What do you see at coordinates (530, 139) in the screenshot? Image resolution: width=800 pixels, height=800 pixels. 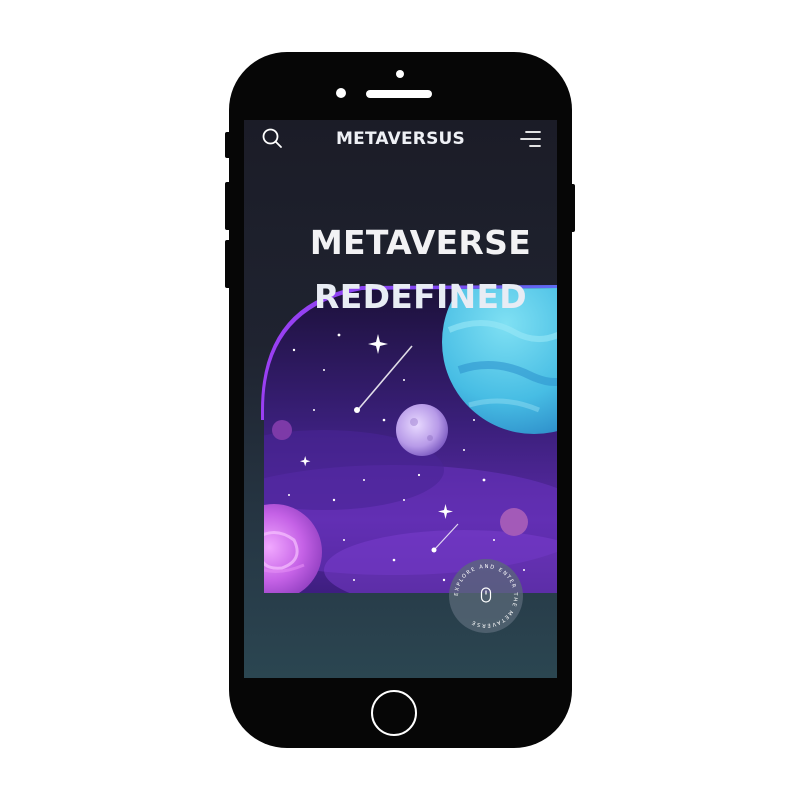 I see `menu-icon` at bounding box center [530, 139].